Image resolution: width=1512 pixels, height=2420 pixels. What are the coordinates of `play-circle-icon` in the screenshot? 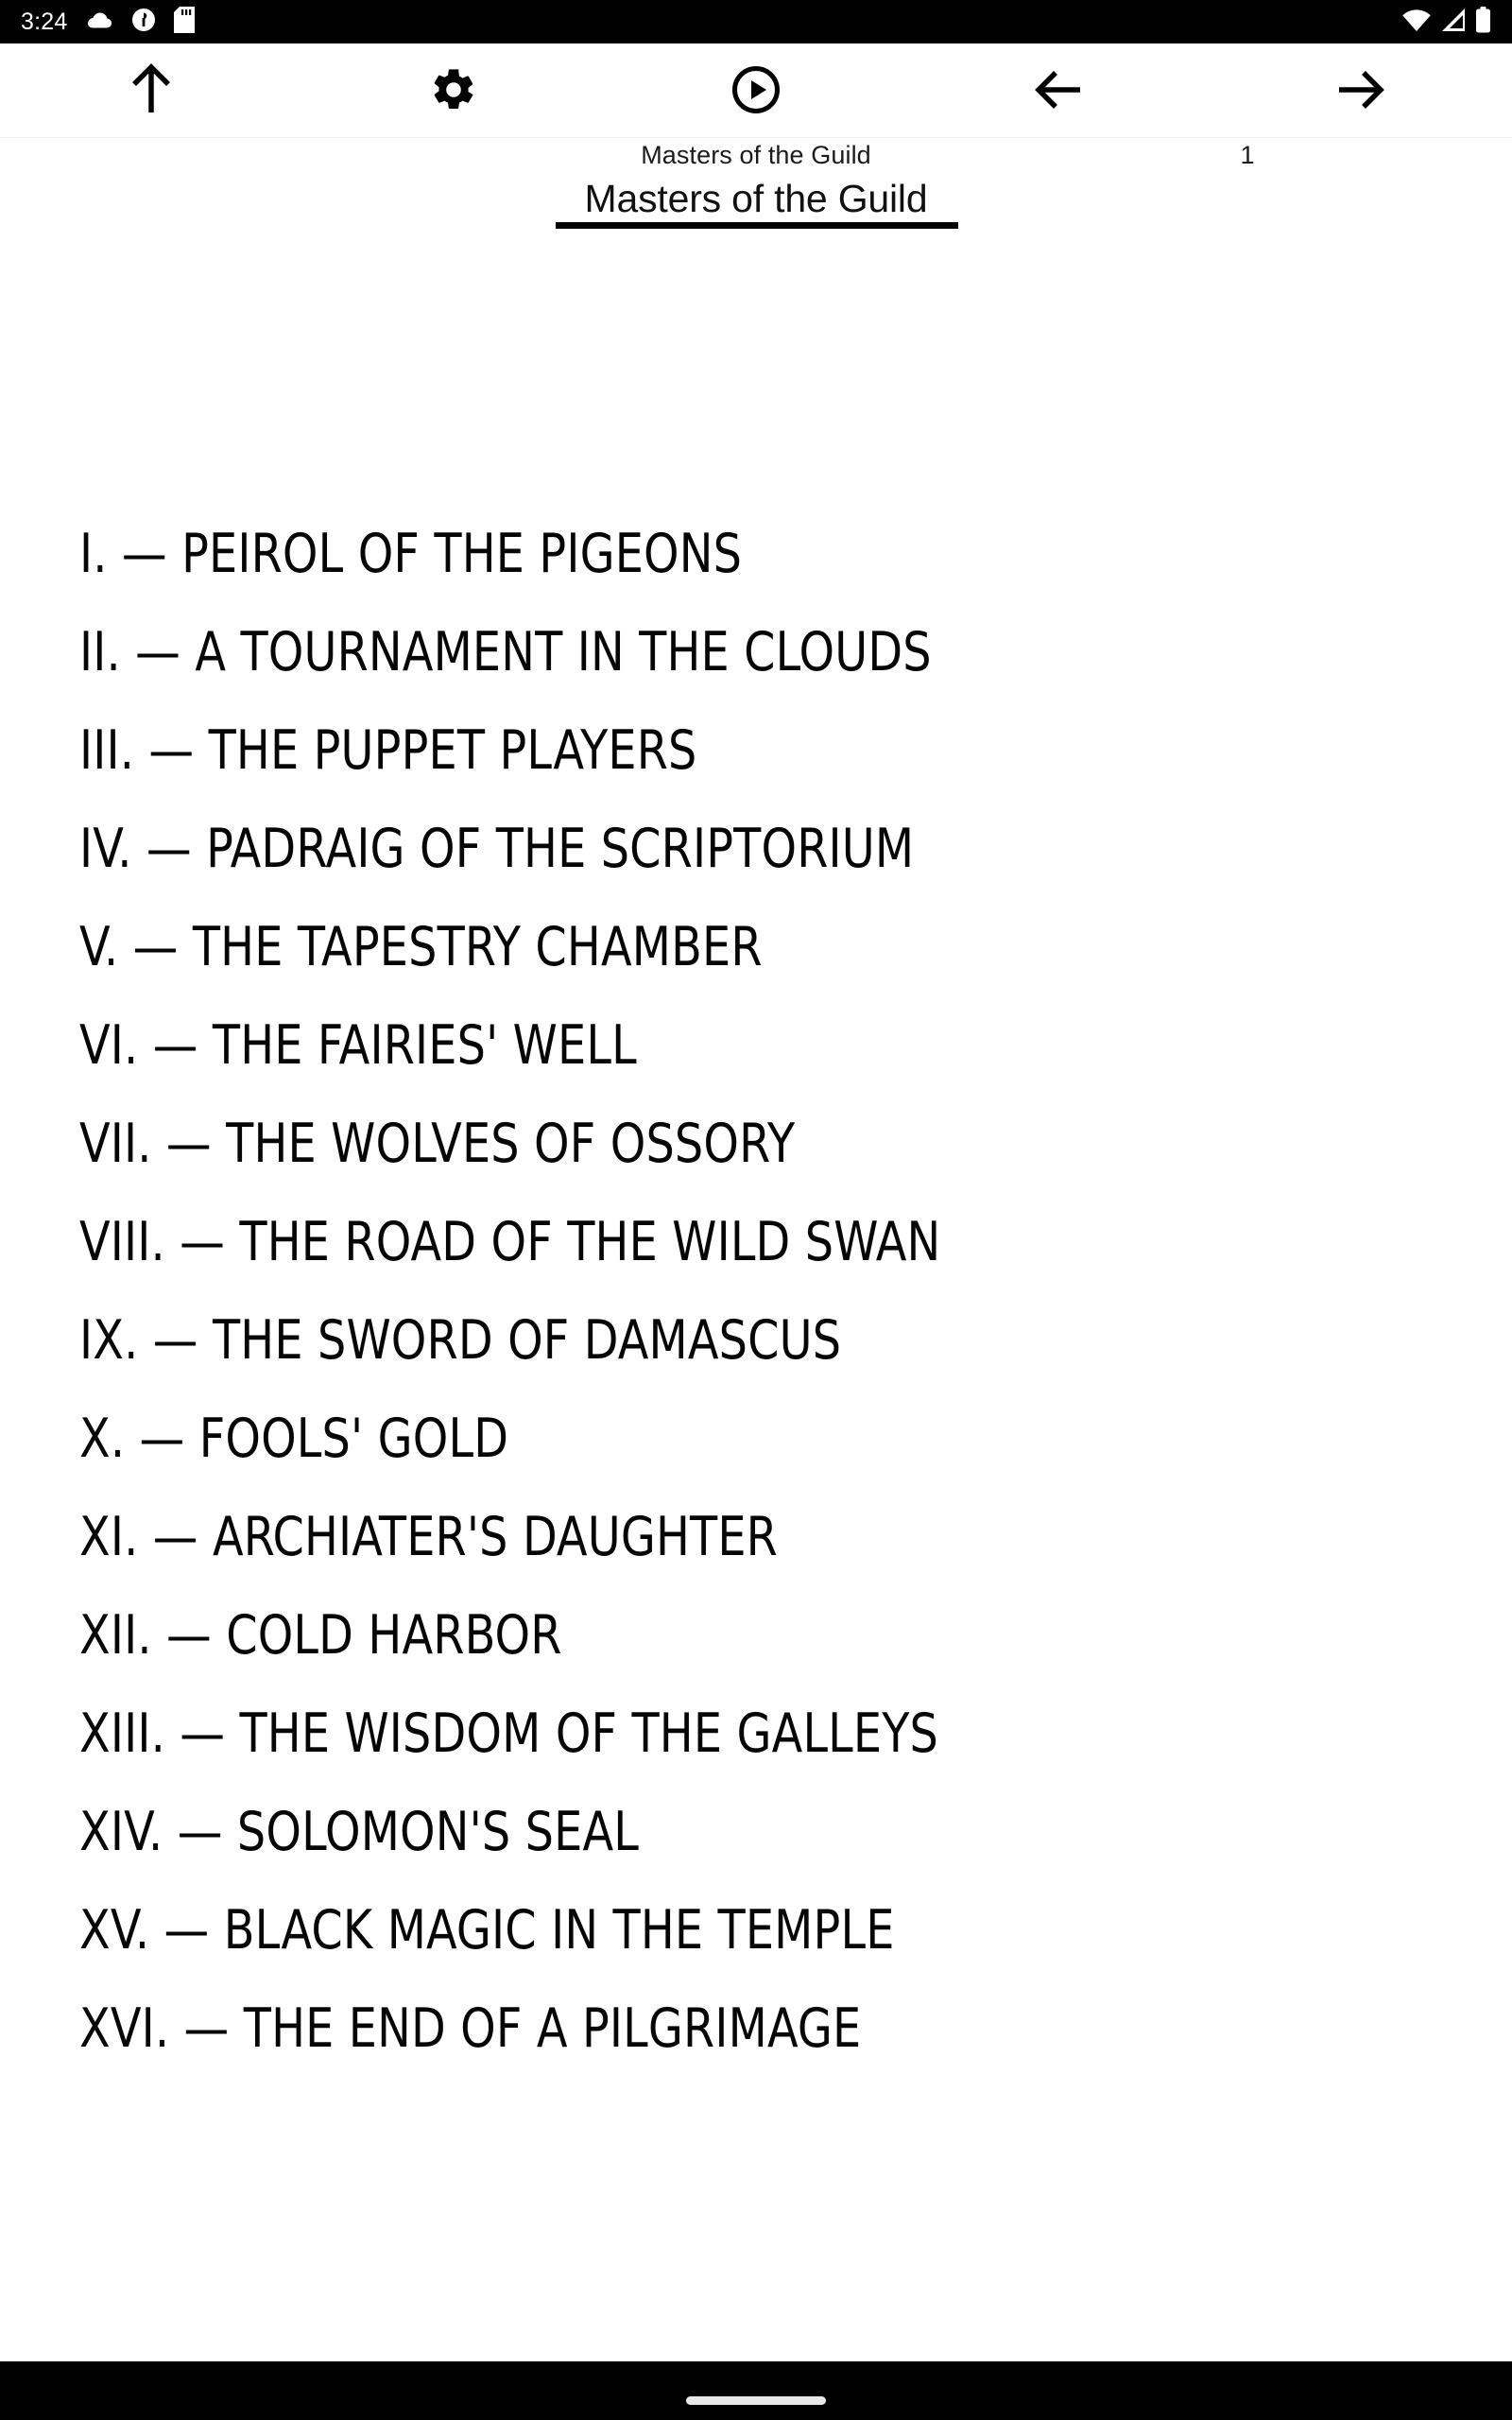 It's located at (756, 91).